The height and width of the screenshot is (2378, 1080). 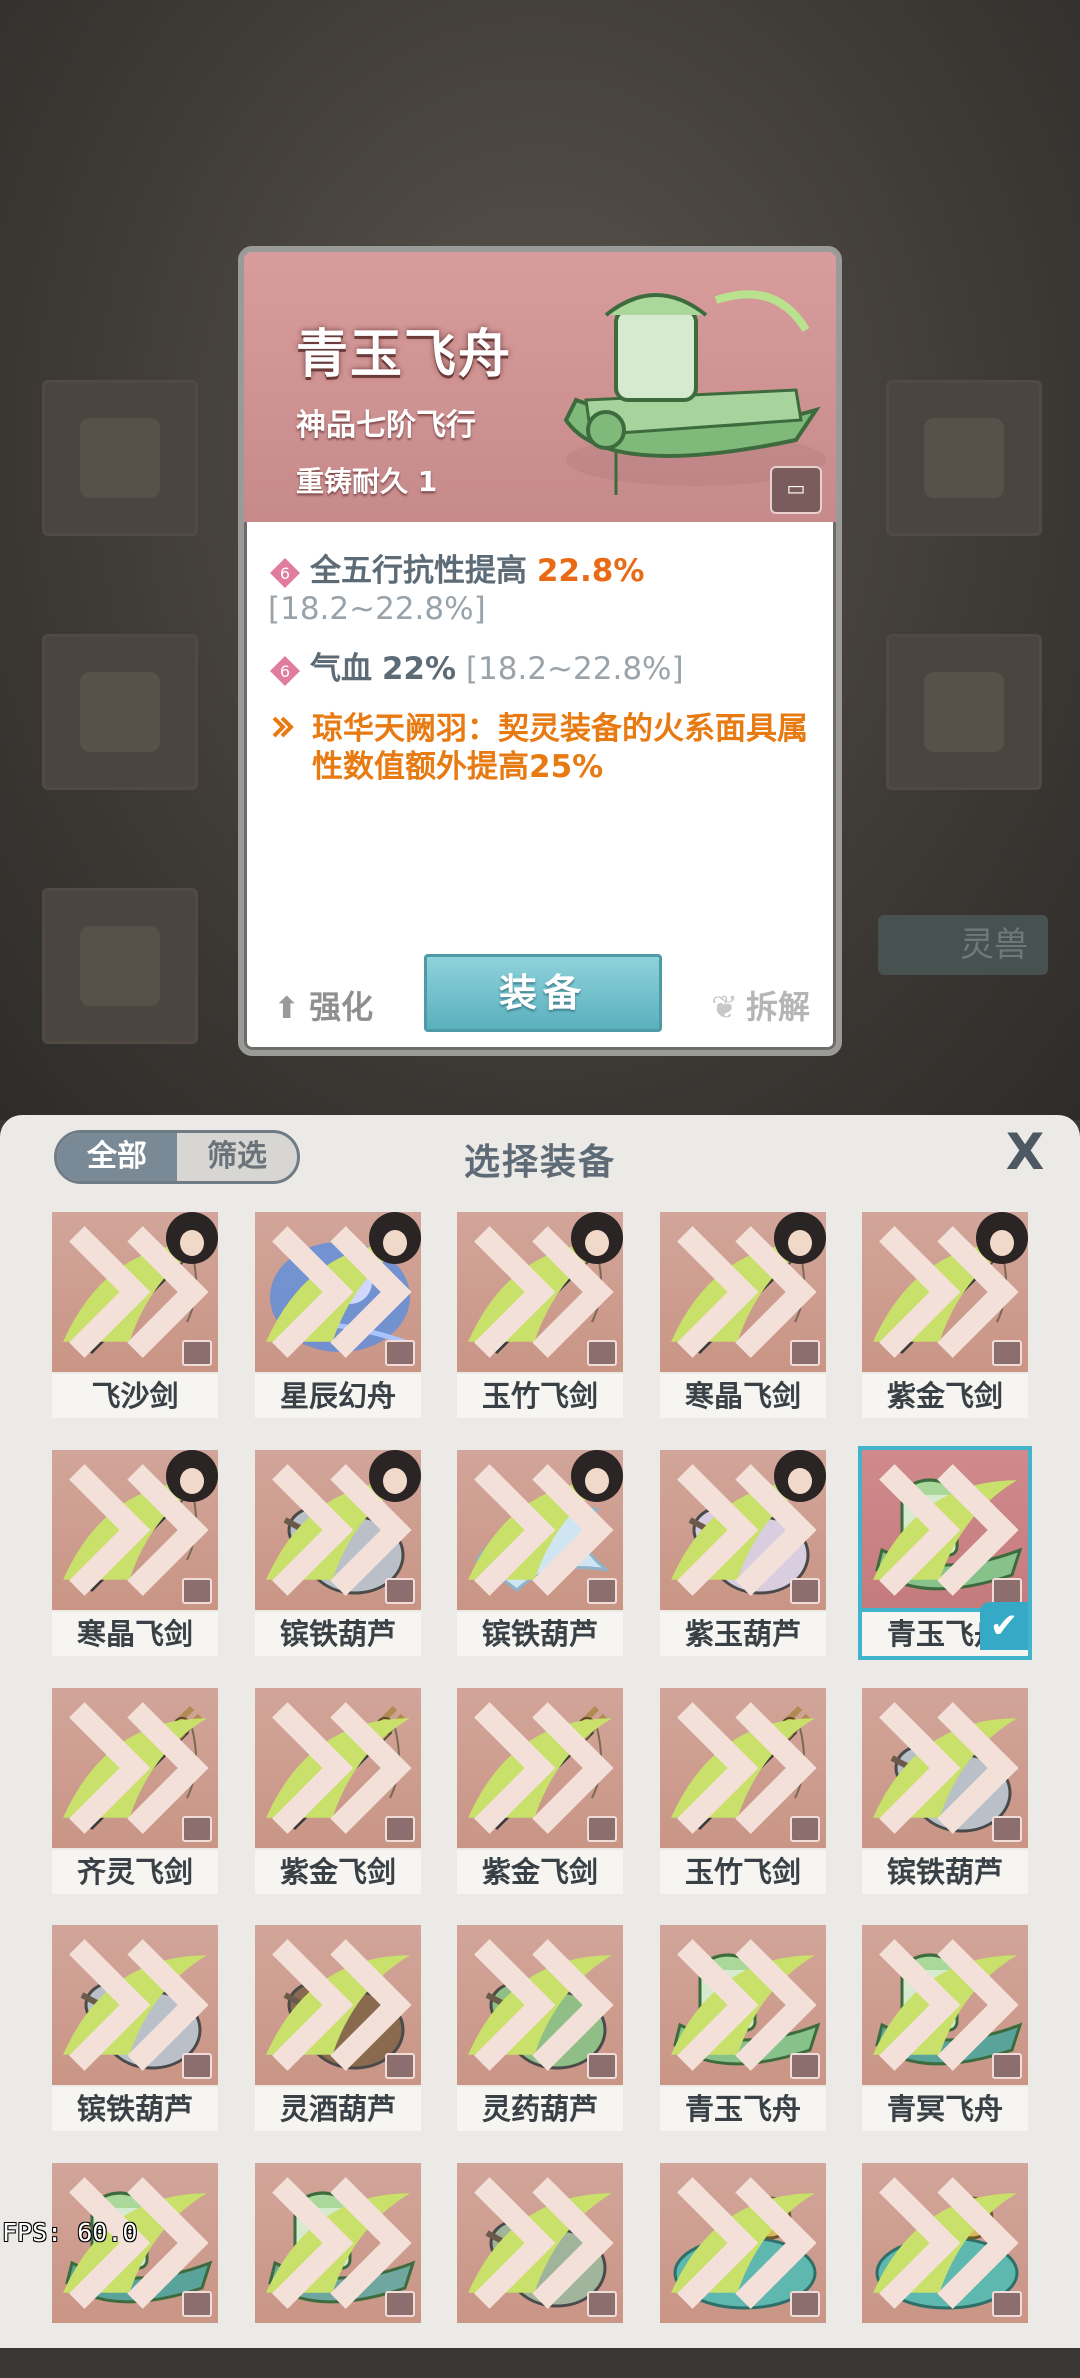 I want to click on equipment-item: 青玉飞舟 ✔, so click(x=945, y=1553).